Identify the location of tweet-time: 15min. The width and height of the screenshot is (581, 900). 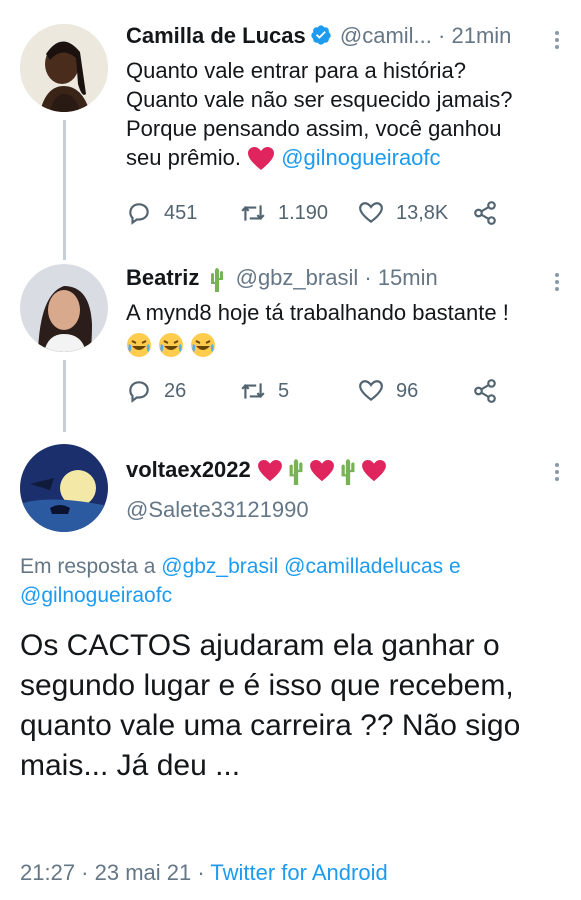
(408, 277).